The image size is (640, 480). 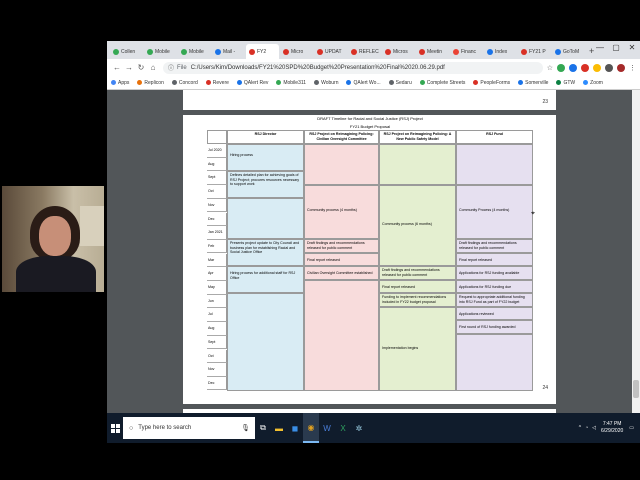 What do you see at coordinates (636, 389) in the screenshot?
I see `scrollbar-thumb` at bounding box center [636, 389].